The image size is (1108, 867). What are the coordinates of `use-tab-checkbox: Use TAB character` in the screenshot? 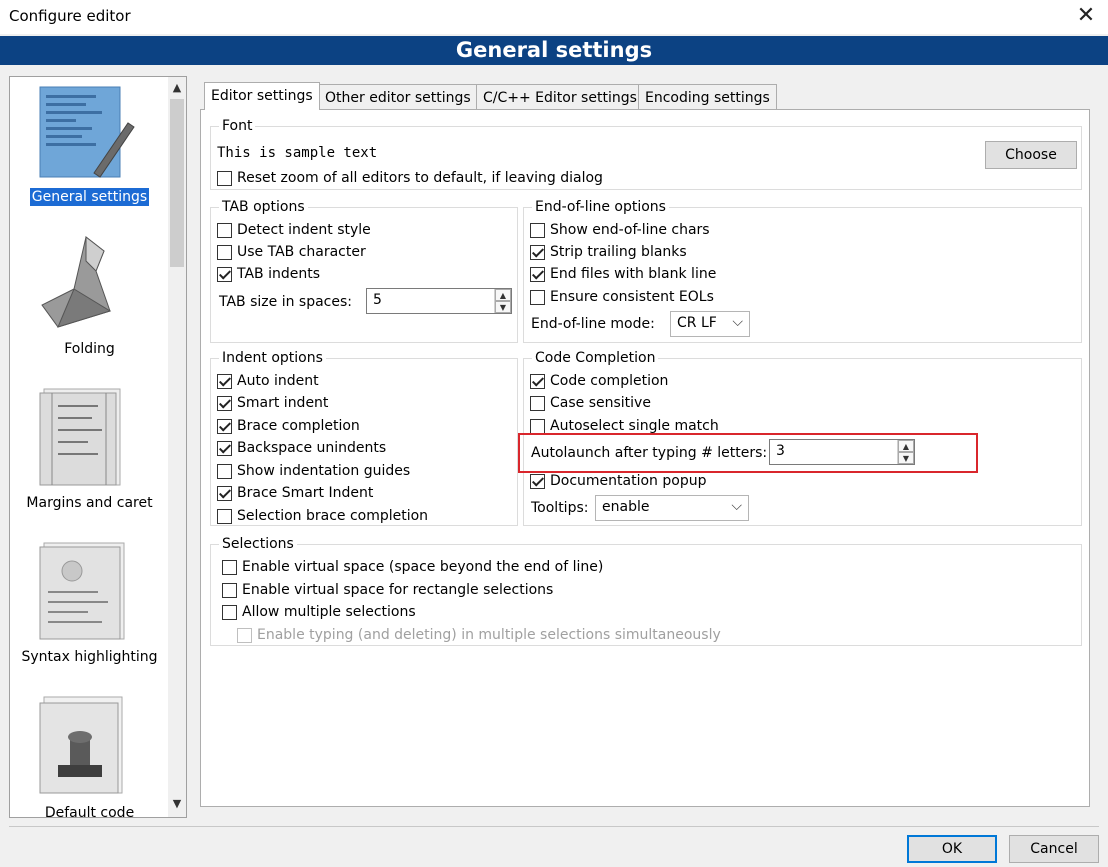 It's located at (291, 252).